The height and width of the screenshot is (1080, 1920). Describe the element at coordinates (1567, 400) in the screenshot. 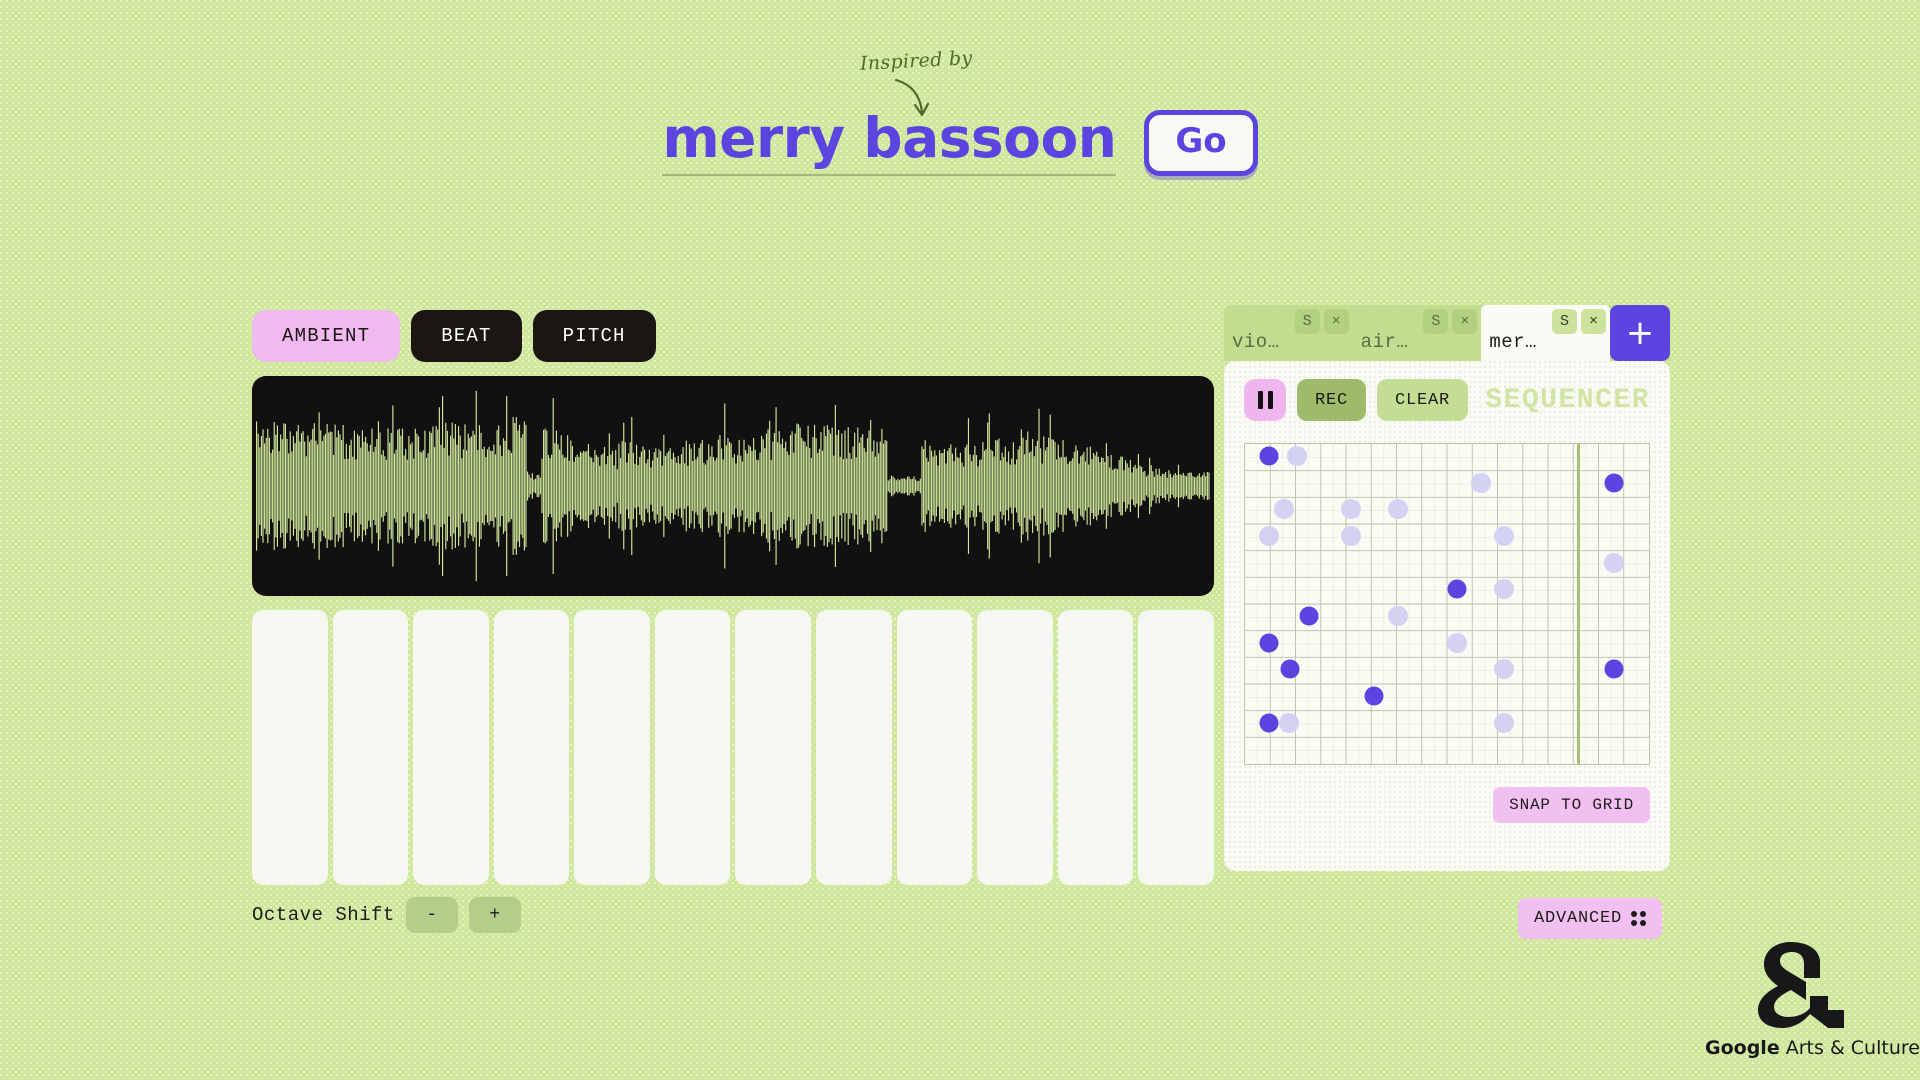

I see `sequencer-title: SEQUENCER` at that location.